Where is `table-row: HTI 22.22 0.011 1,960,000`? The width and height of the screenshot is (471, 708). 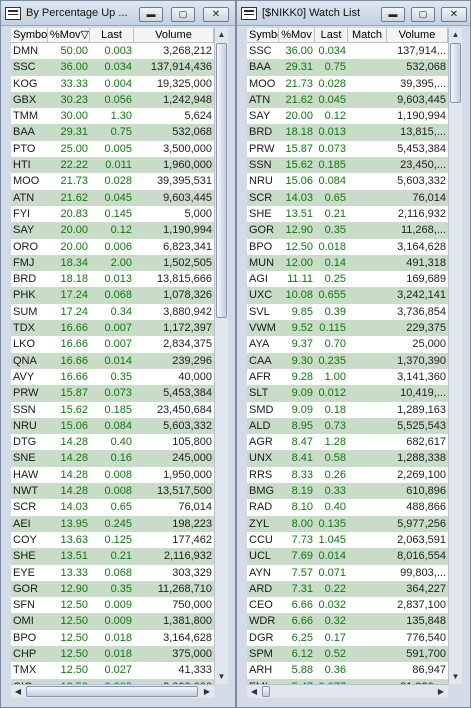 table-row: HTI 22.22 0.011 1,960,000 is located at coordinates (112, 165).